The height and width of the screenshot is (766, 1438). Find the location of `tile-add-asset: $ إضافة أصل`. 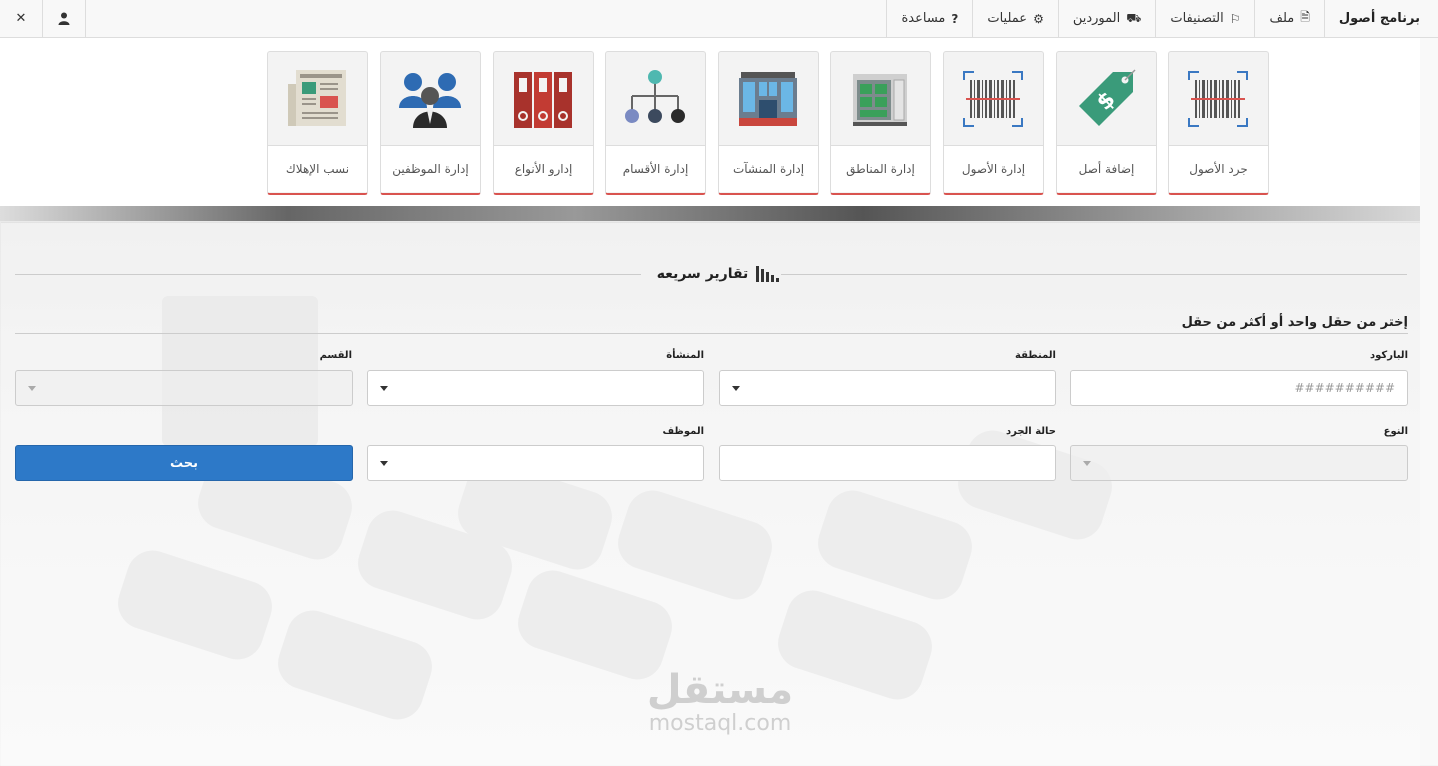

tile-add-asset: $ إضافة أصل is located at coordinates (1106, 123).